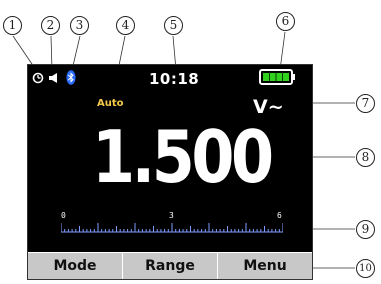  I want to click on callout-7: 7, so click(365, 103).